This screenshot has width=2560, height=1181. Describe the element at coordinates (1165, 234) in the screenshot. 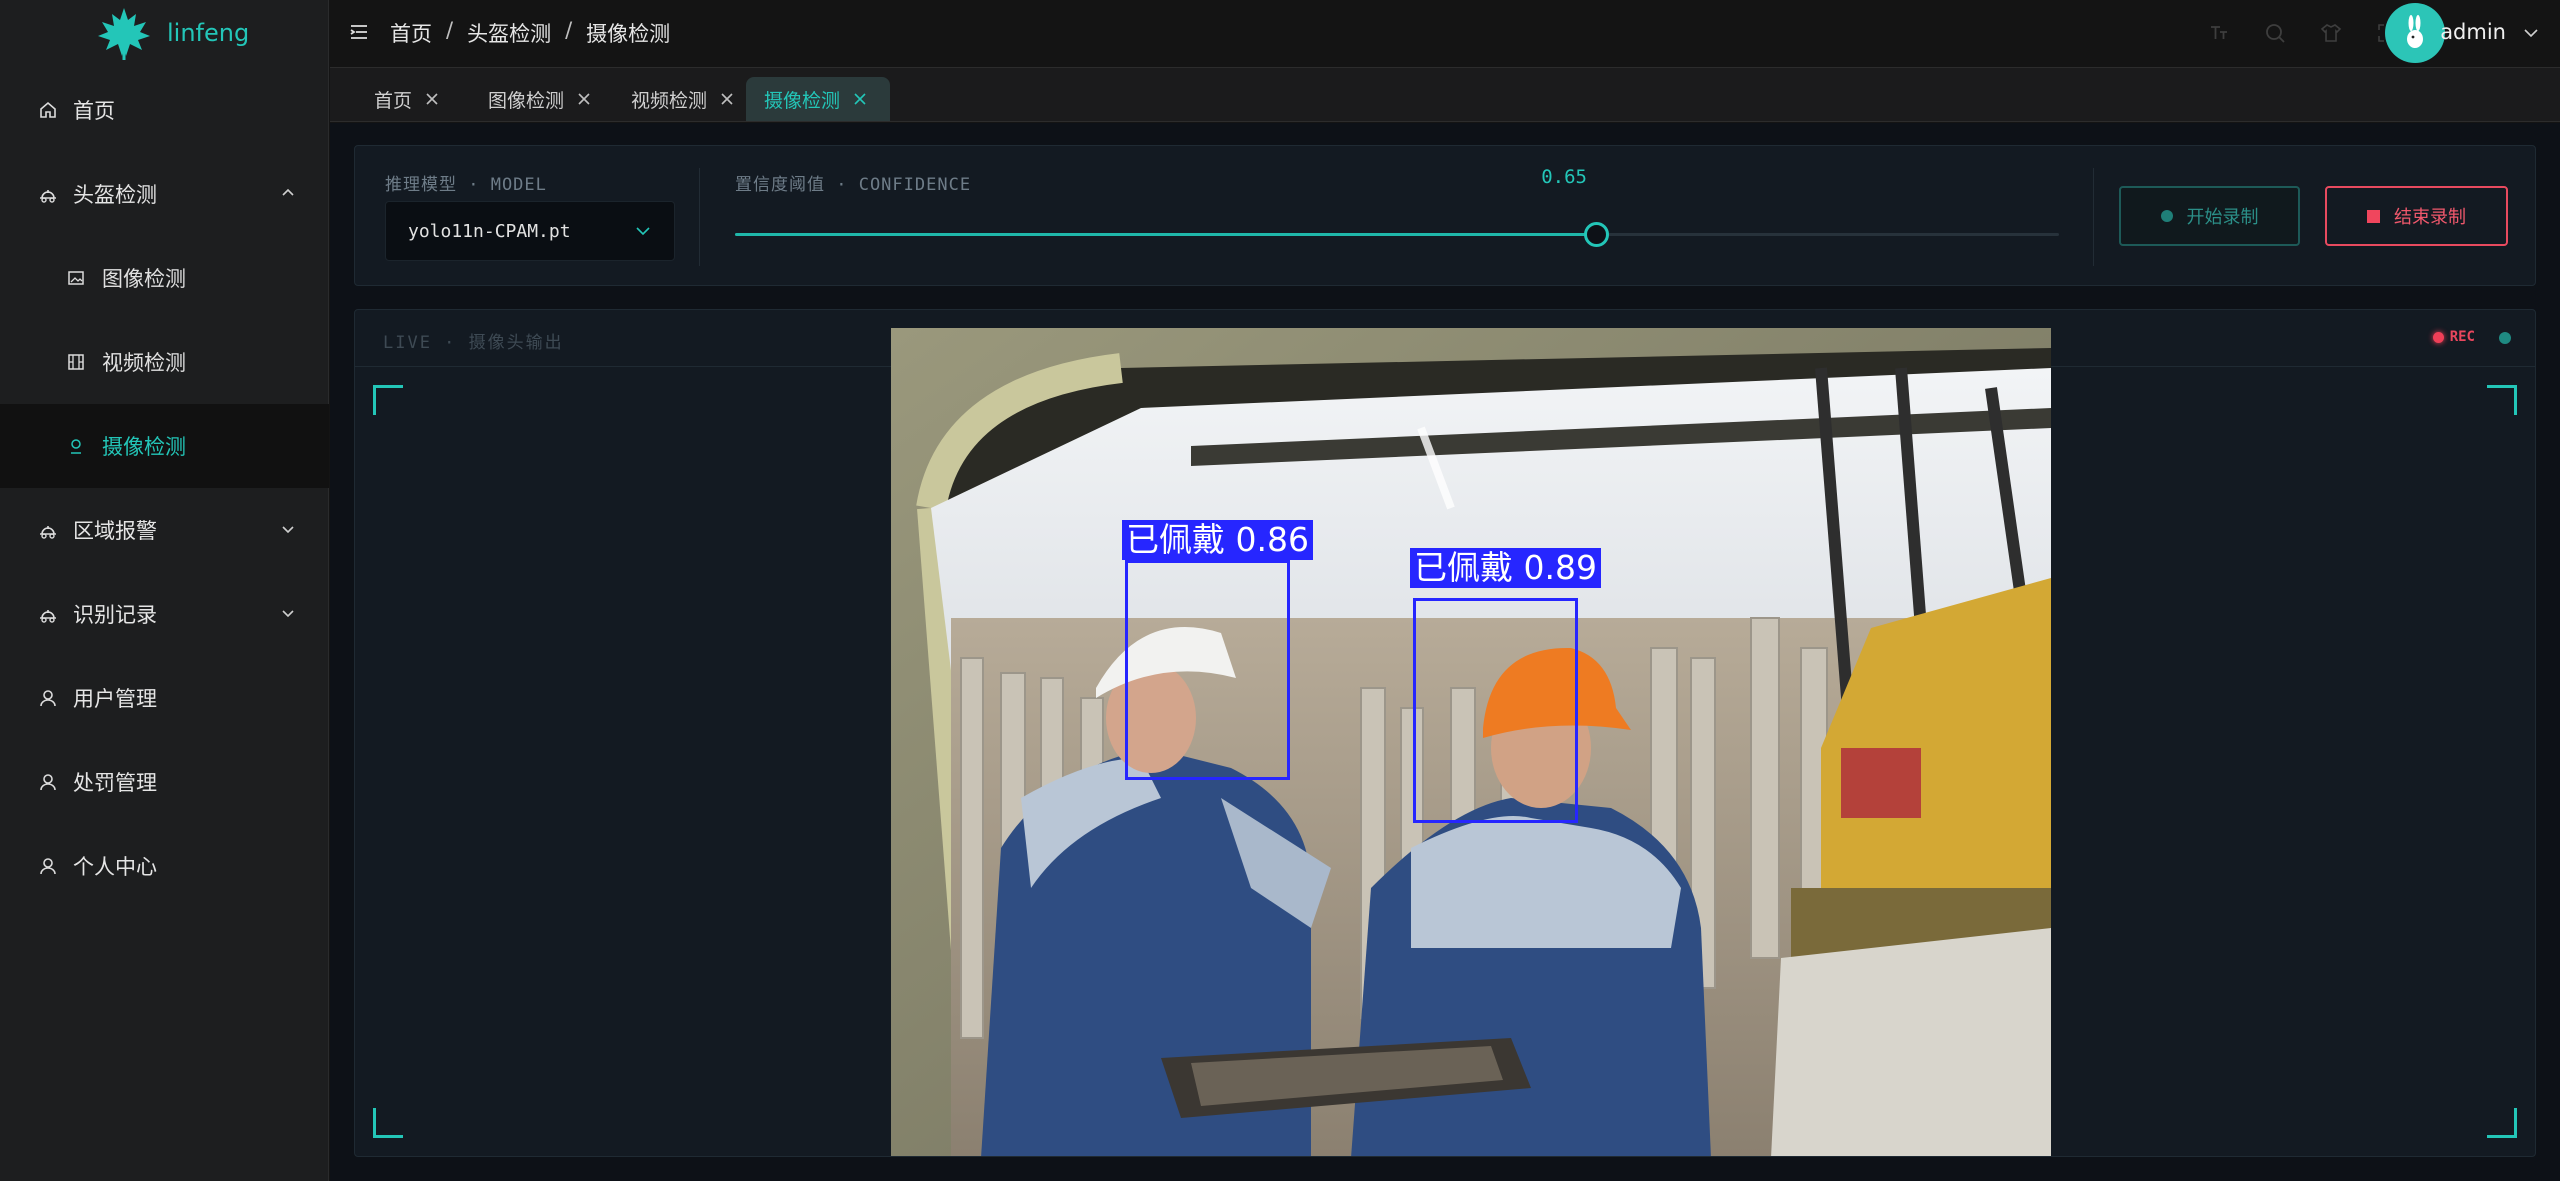

I see `slider-fill` at that location.